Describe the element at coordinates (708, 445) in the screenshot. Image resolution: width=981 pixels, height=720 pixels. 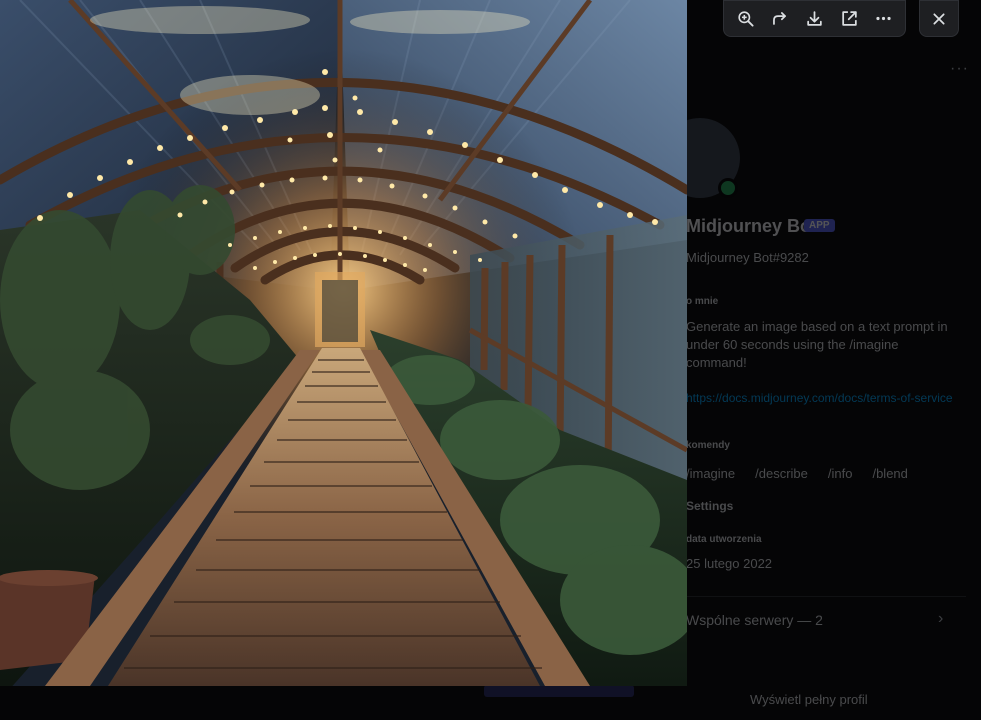
I see `commands-heading: Komendy` at that location.